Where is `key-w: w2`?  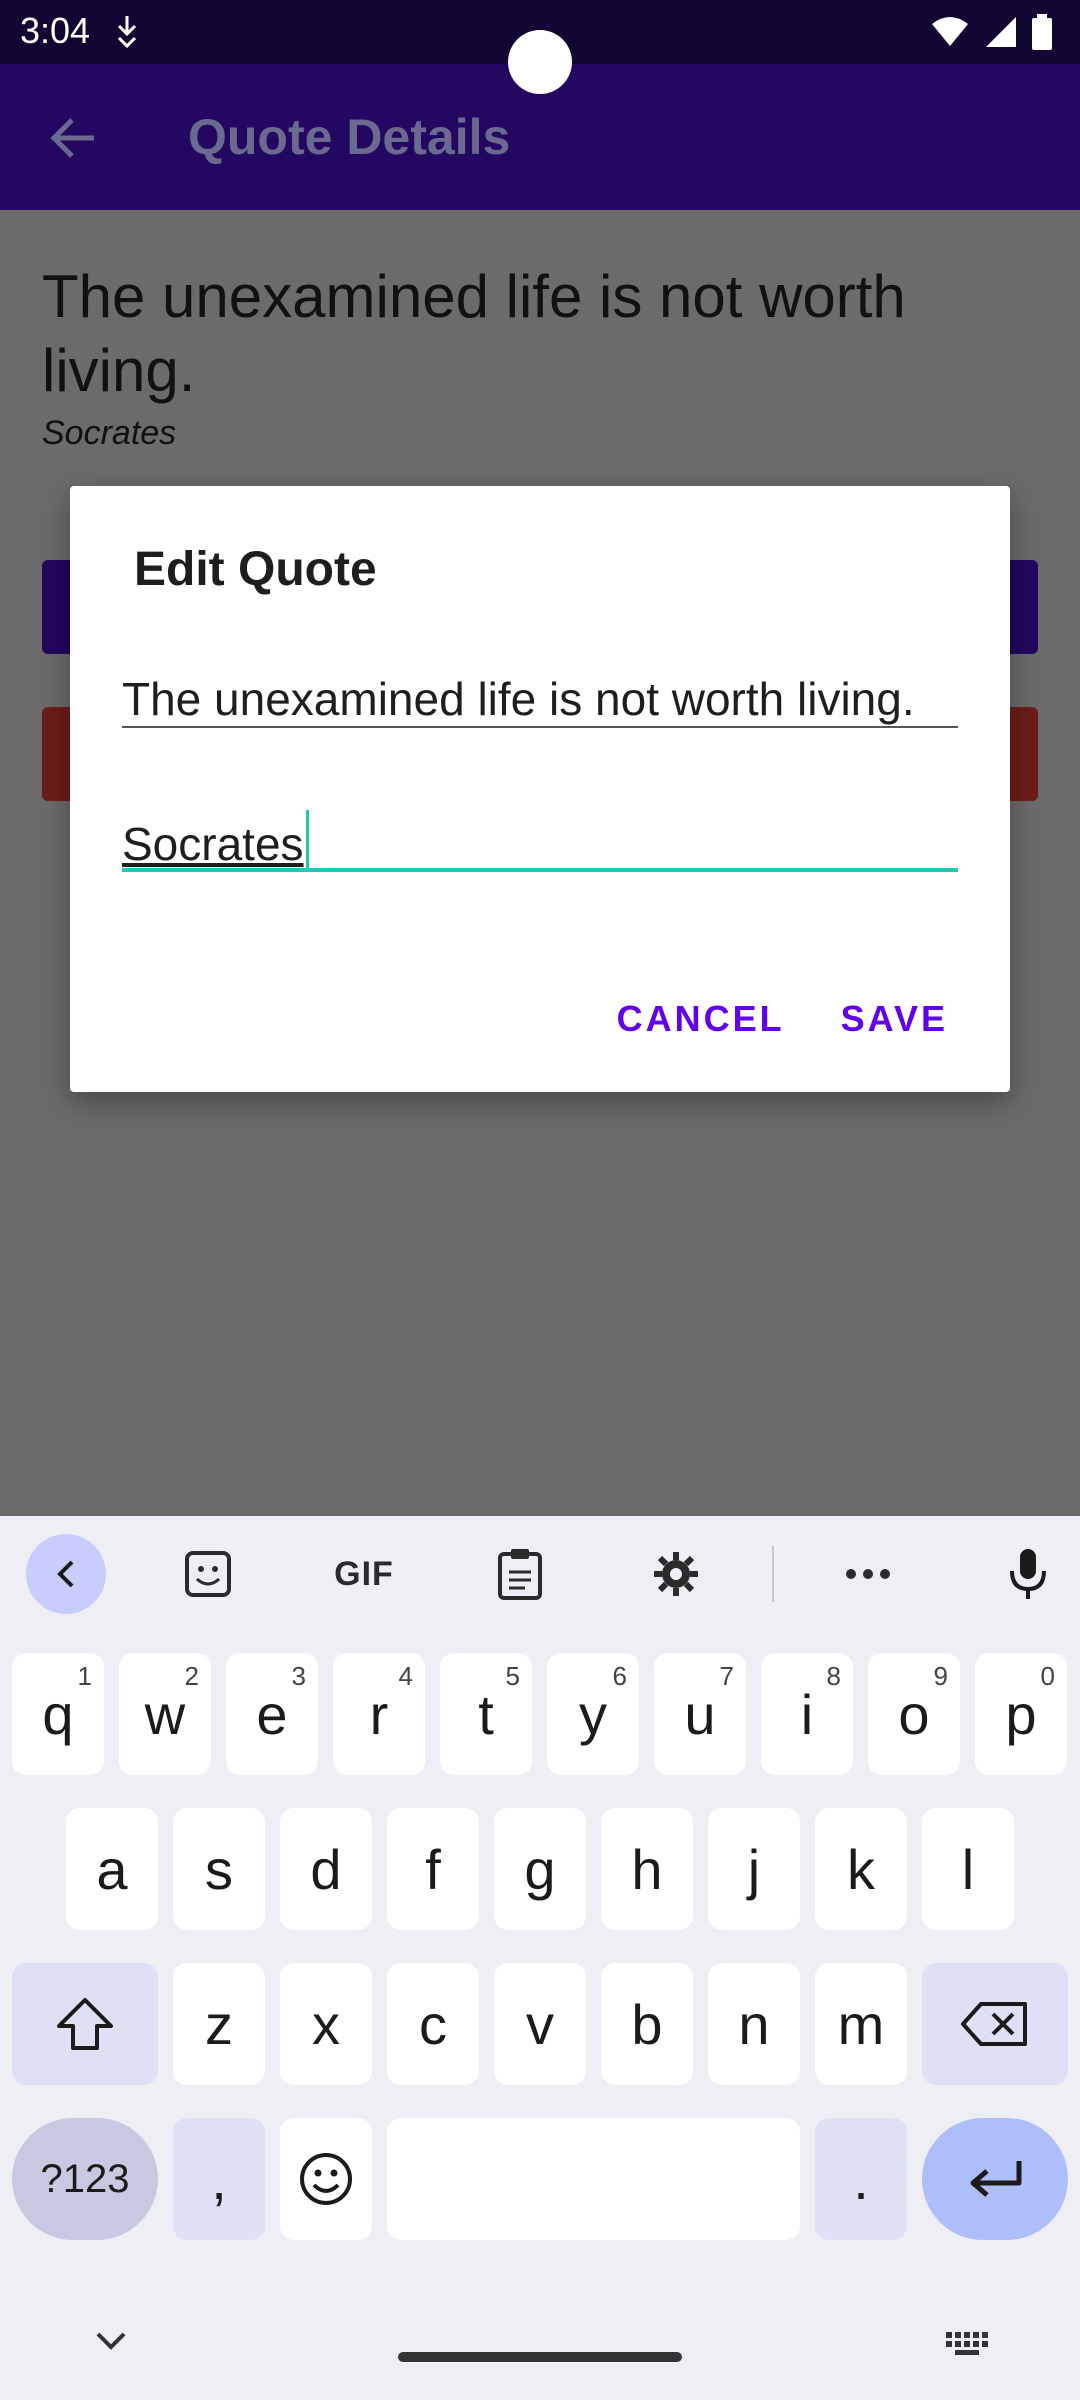
key-w: w2 is located at coordinates (165, 1714).